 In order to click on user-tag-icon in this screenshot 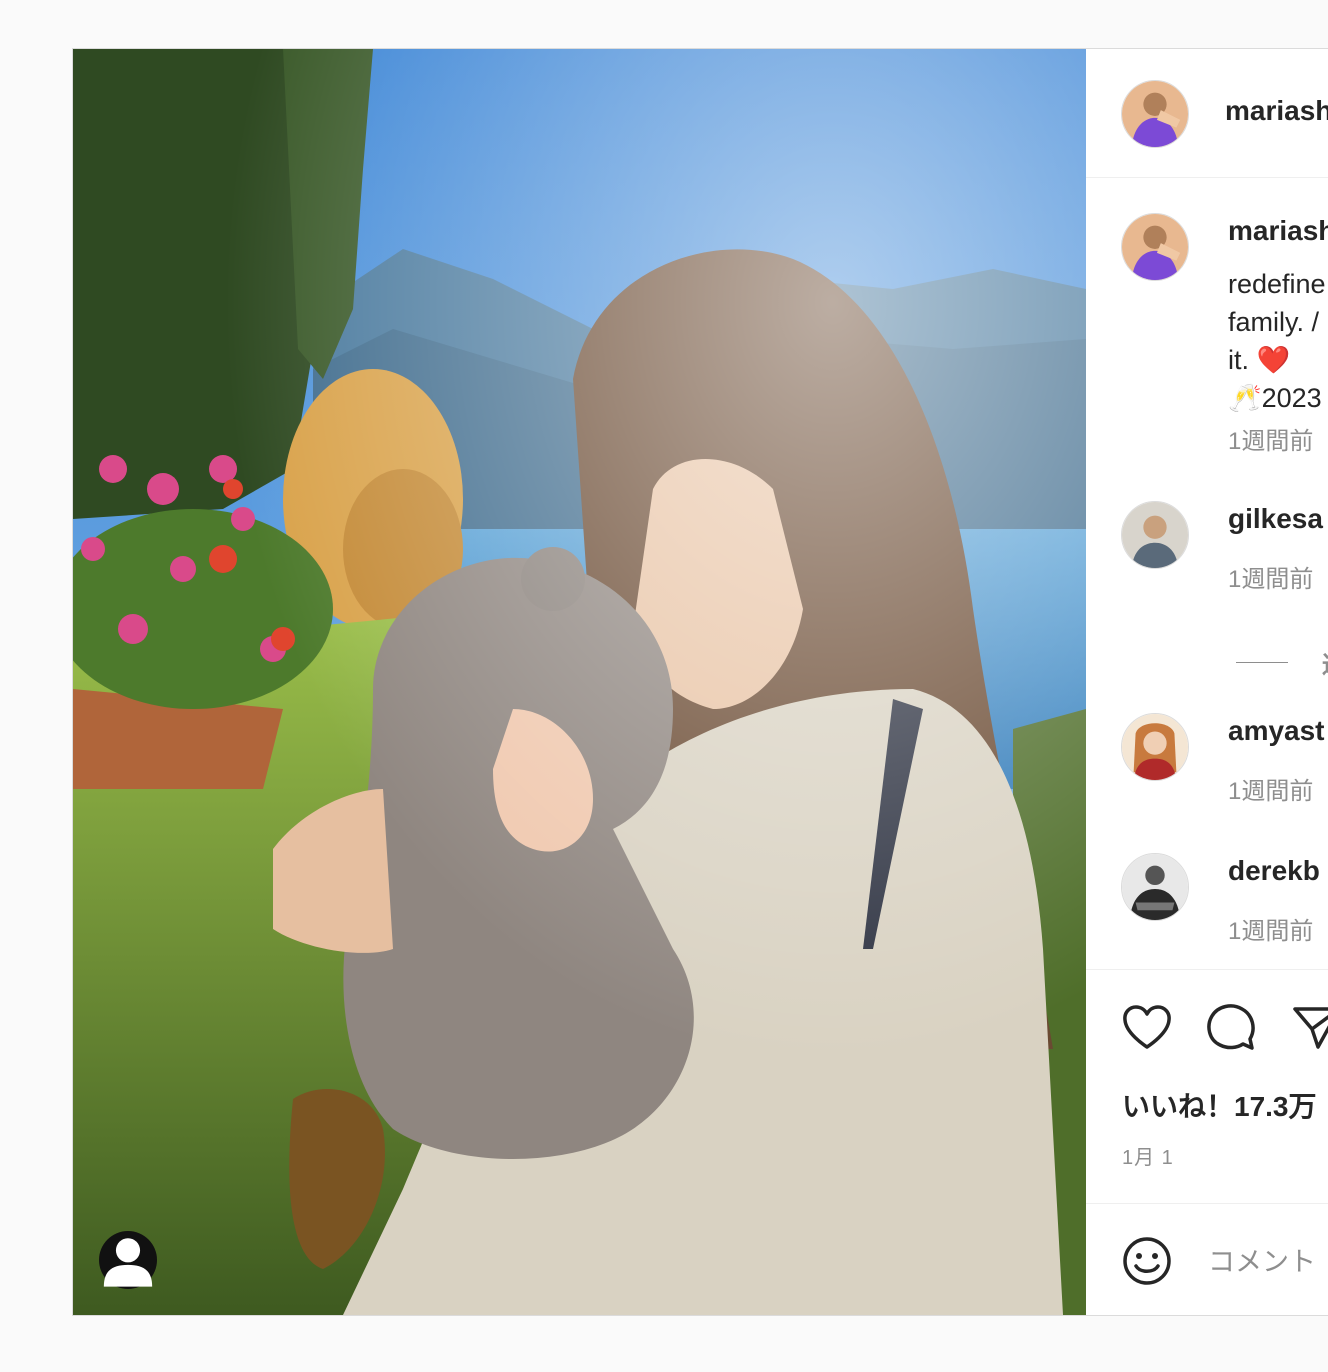, I will do `click(128, 1262)`.